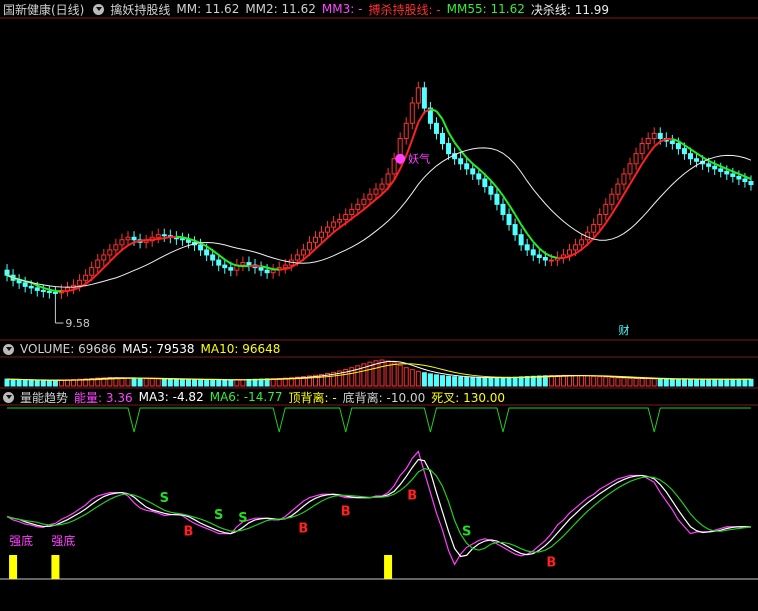 The image size is (758, 611). Describe the element at coordinates (8, 349) in the screenshot. I see `volume-toggle-icon` at that location.